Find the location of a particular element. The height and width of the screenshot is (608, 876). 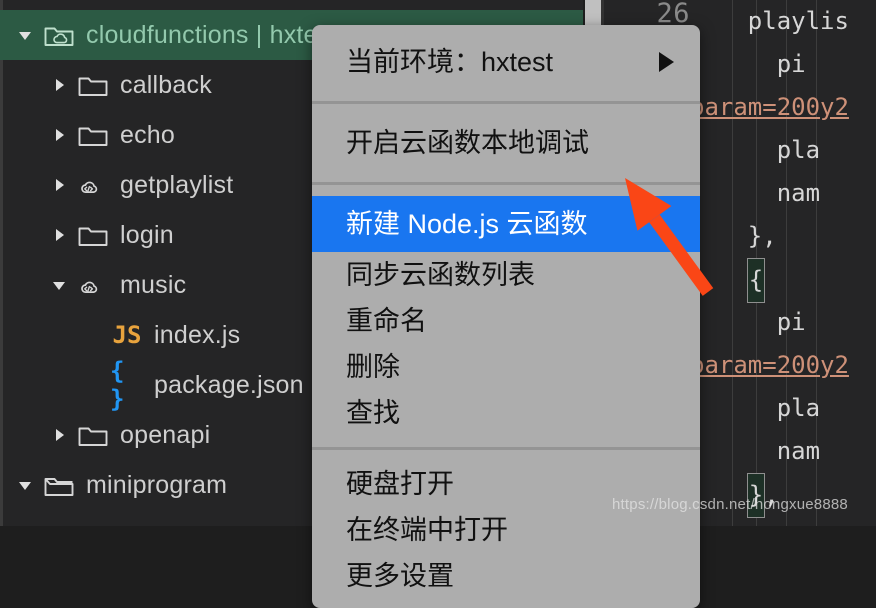

tree-row-label: miniprogram is located at coordinates (157, 484).